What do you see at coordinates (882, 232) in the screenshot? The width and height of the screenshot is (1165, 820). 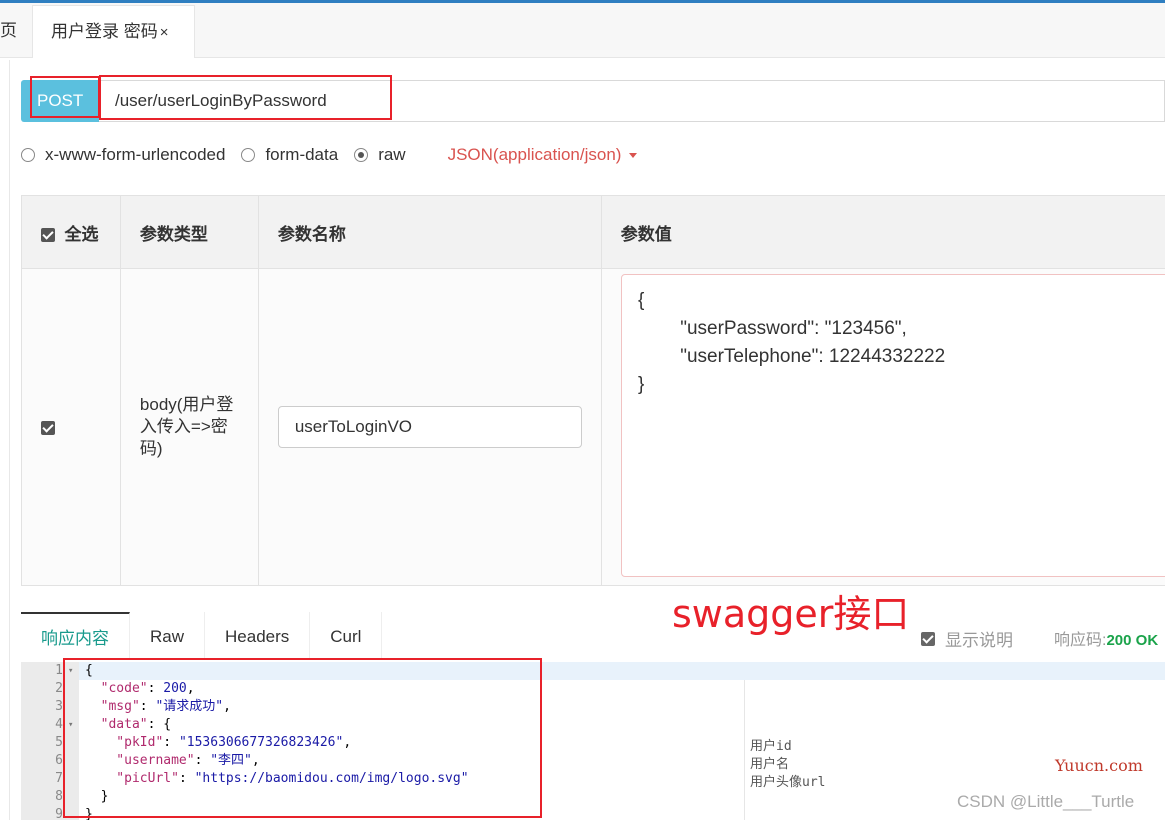 I see `param-value-header: 参数值` at bounding box center [882, 232].